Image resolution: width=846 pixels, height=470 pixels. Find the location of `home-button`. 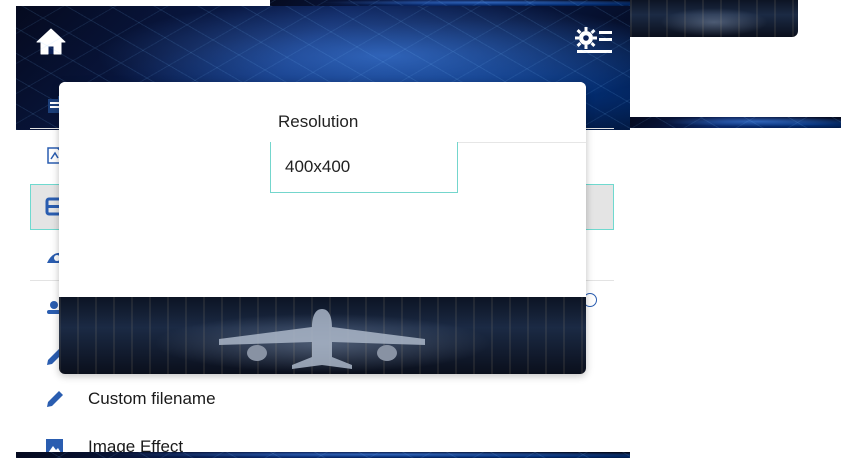

home-button is located at coordinates (51, 41).